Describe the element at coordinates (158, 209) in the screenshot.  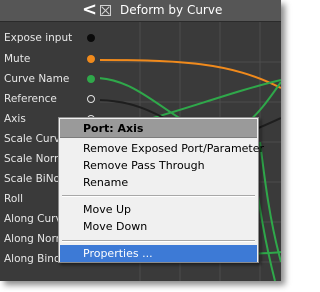
I see `menu-item-move-up: Move Up` at that location.